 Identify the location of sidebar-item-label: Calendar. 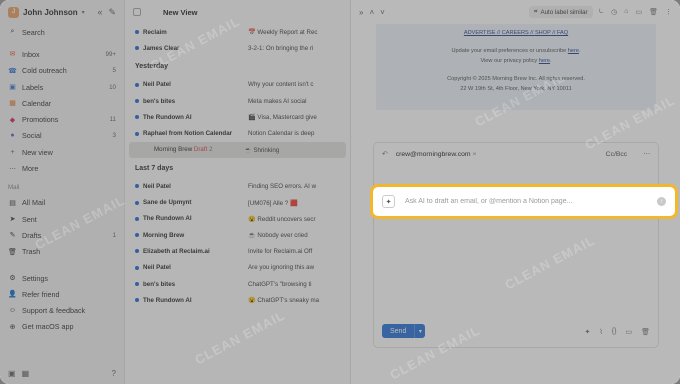
(37, 103).